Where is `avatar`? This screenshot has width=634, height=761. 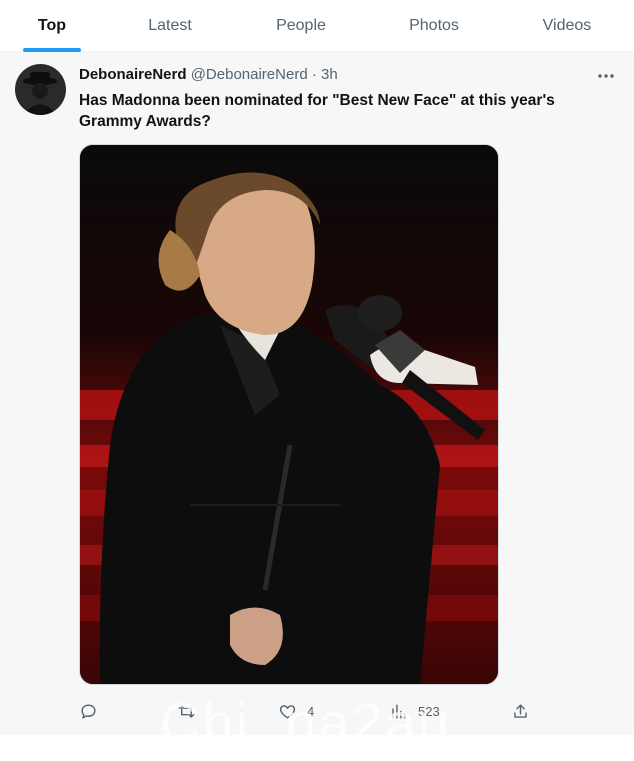
avatar is located at coordinates (40, 89).